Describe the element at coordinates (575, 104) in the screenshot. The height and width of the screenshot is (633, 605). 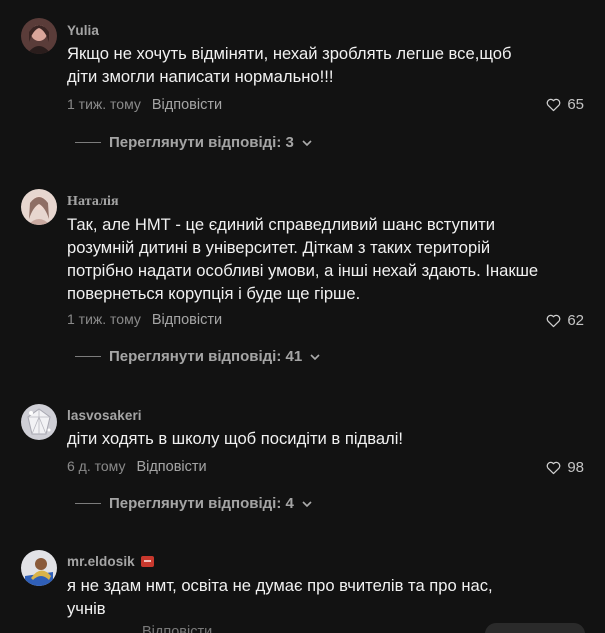
I see `like-count: 65` at that location.